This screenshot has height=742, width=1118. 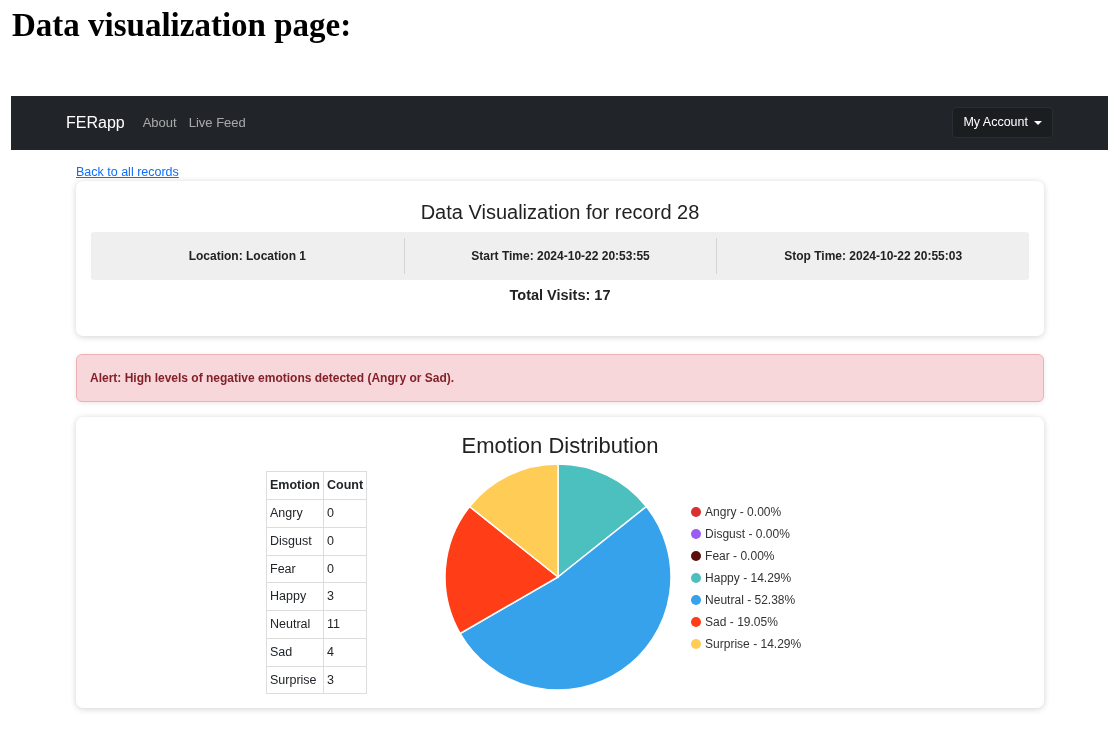 What do you see at coordinates (345, 624) in the screenshot?
I see `table-cell: 11` at bounding box center [345, 624].